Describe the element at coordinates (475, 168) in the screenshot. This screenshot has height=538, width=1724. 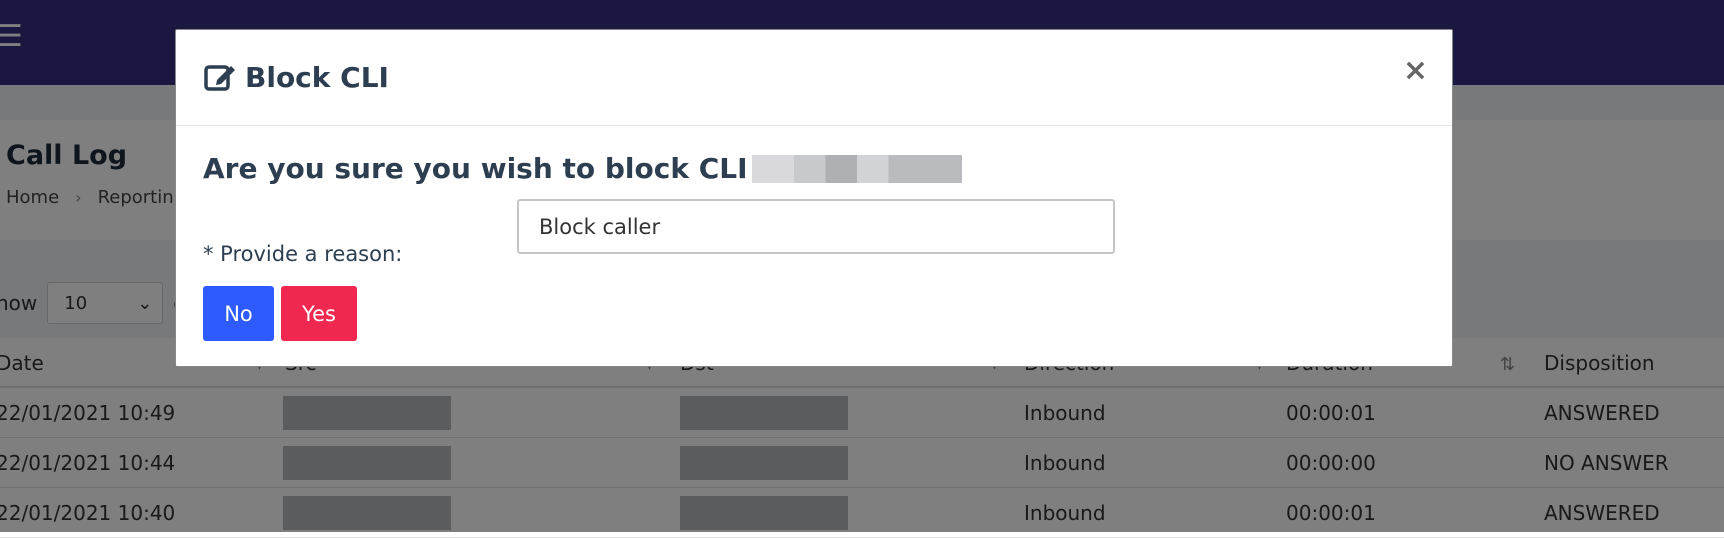
I see `question-text: Are you sure you wish to block CLI` at that location.